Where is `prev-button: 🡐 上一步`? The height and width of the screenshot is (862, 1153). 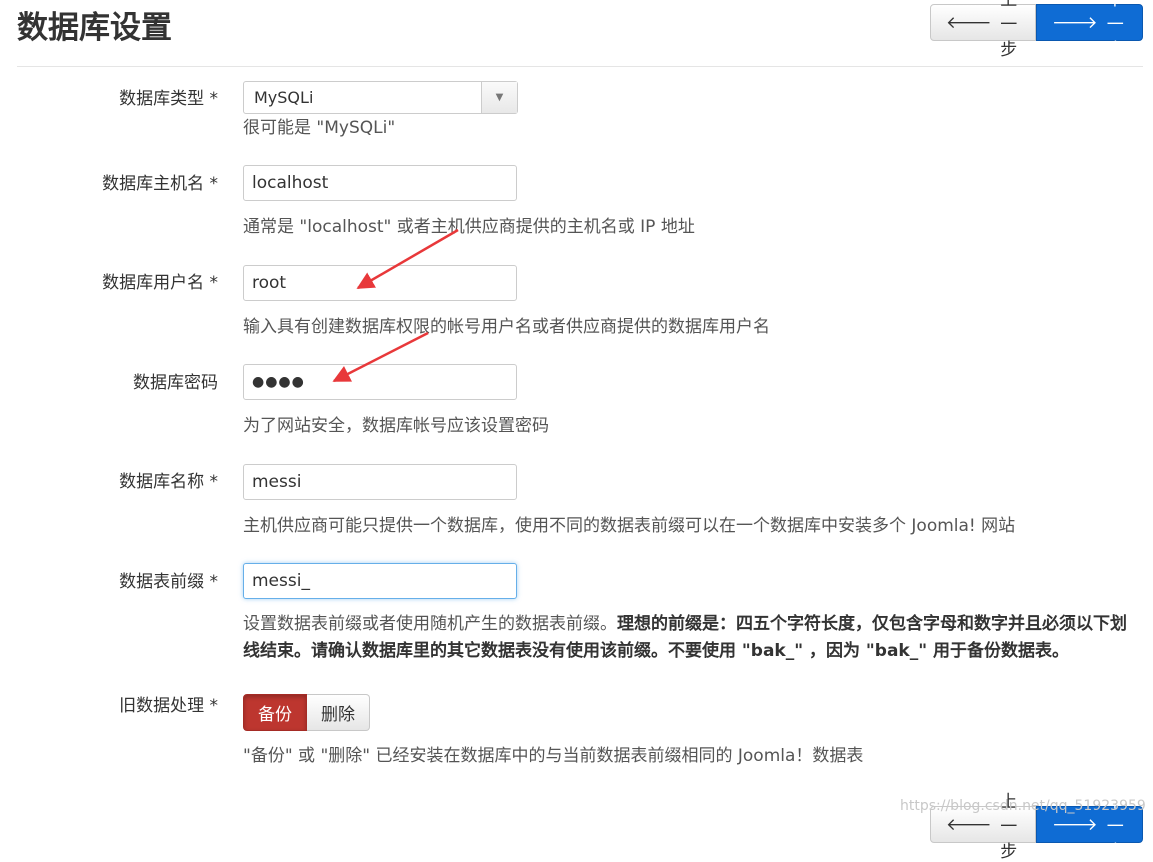 prev-button: 🡐 上一步 is located at coordinates (983, 30).